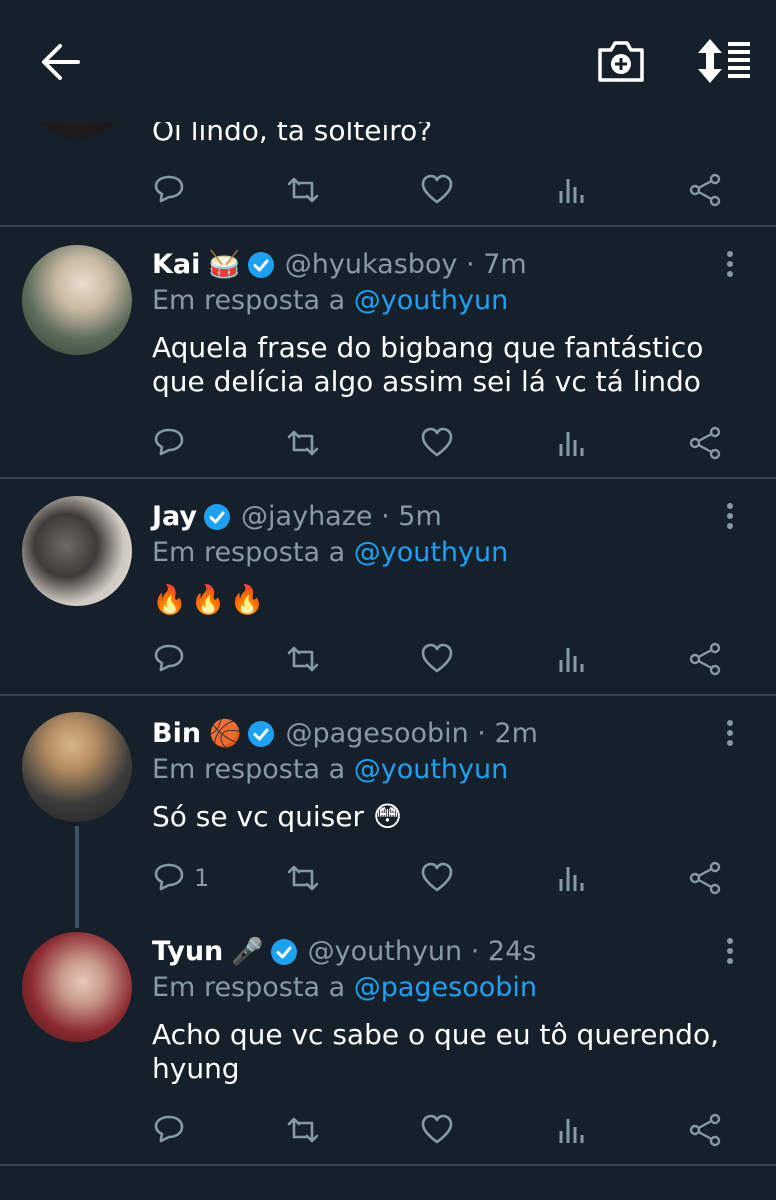 This screenshot has height=1200, width=776. I want to click on tweet-header: Bin 🏀 @pagesoobin · 2m, so click(345, 733).